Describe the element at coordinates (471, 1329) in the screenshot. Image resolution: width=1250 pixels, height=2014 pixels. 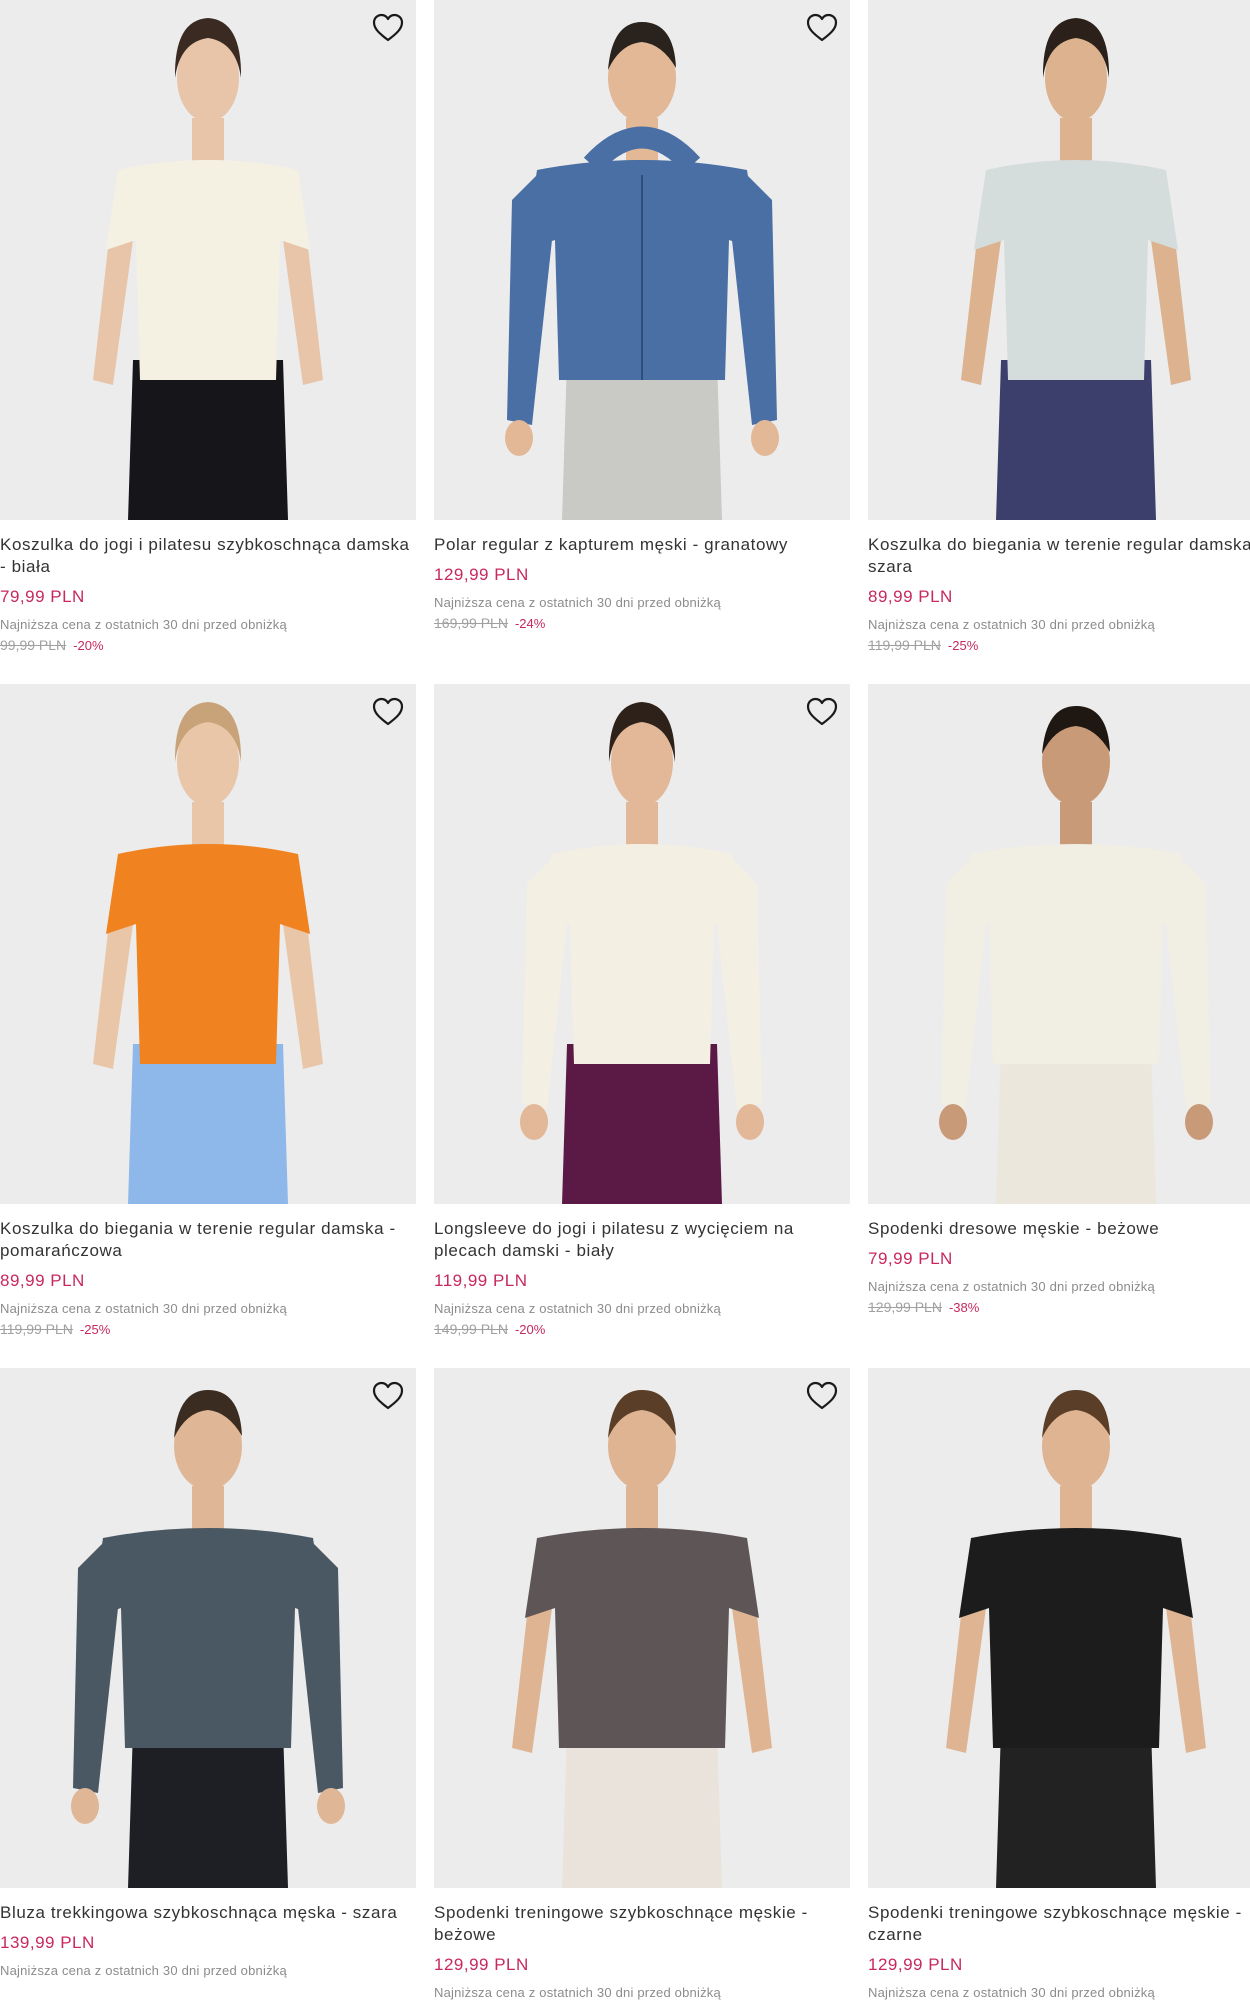
I see `old-price: 149,99 PLN` at that location.